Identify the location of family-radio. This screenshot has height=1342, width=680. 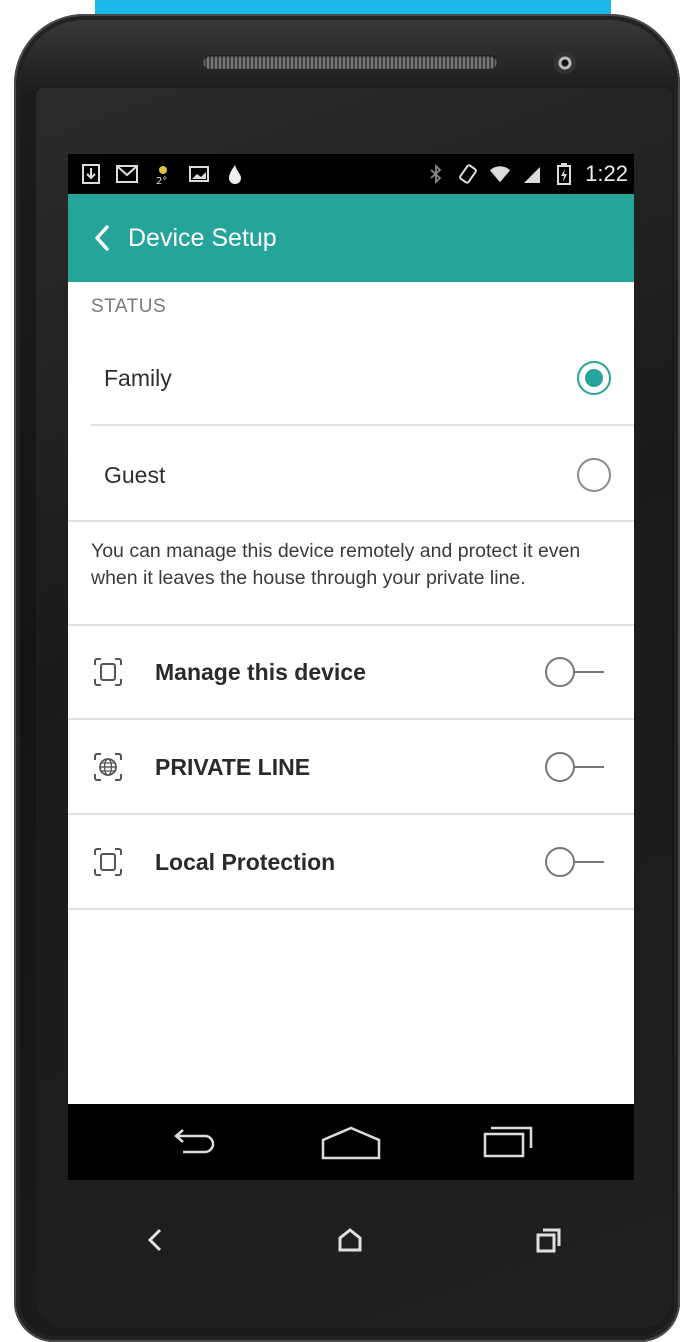
(594, 378).